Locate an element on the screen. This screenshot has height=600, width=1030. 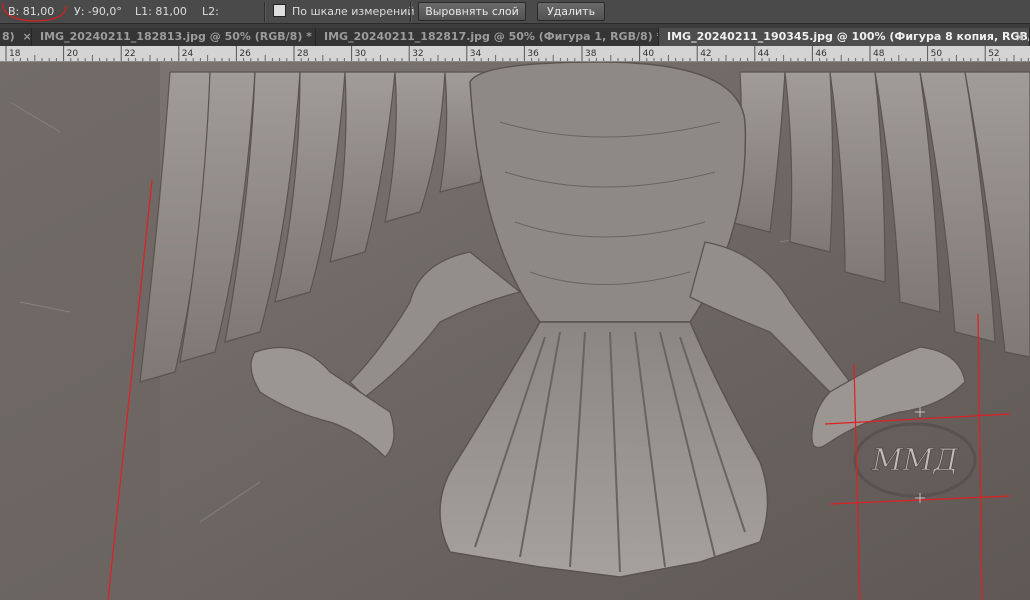
ruler-ticks: 18 20 22 24 26 28 30 32 34 36 38 40 42 44 46 48 50 52 is located at coordinates (517, 53).